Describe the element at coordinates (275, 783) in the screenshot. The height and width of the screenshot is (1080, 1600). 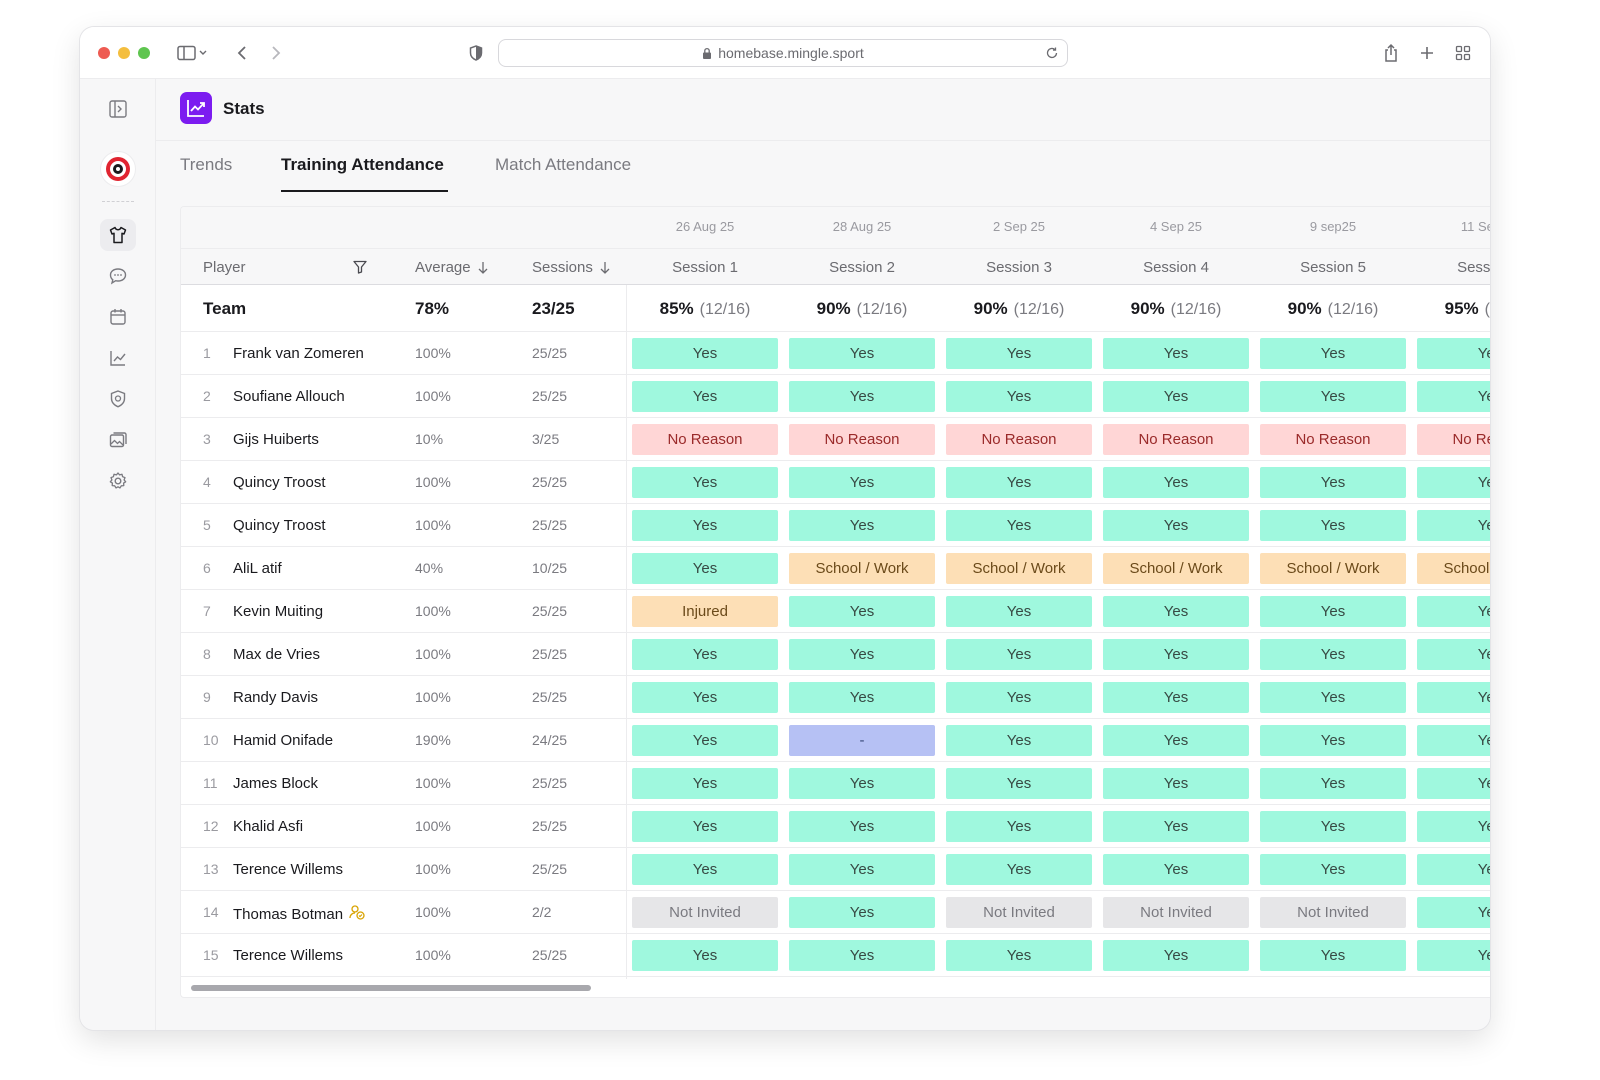
I see `player-name: James Block` at that location.